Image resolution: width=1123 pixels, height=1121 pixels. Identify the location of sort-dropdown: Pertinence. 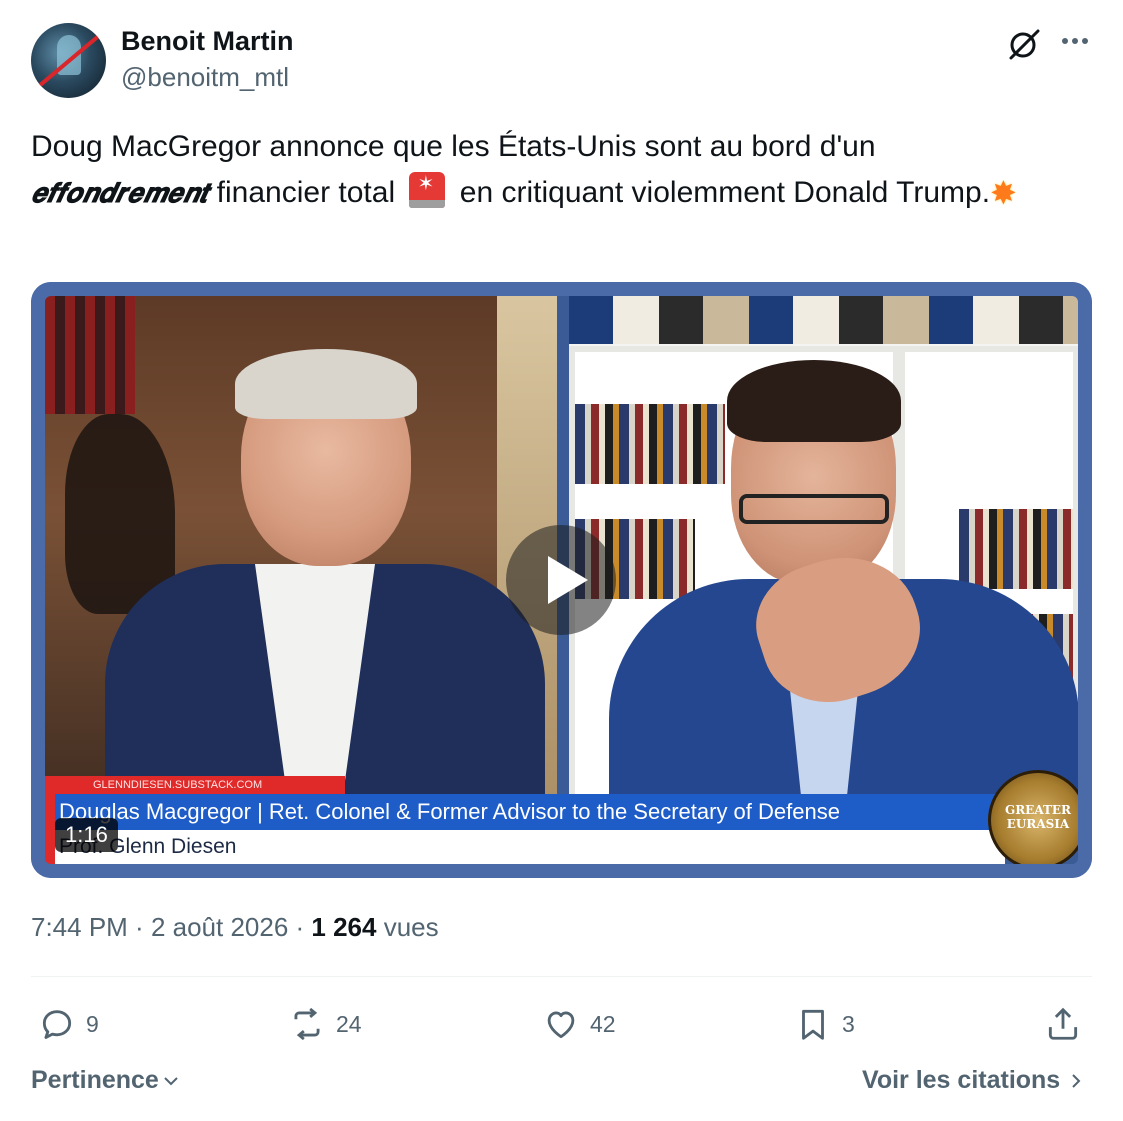
(106, 1080).